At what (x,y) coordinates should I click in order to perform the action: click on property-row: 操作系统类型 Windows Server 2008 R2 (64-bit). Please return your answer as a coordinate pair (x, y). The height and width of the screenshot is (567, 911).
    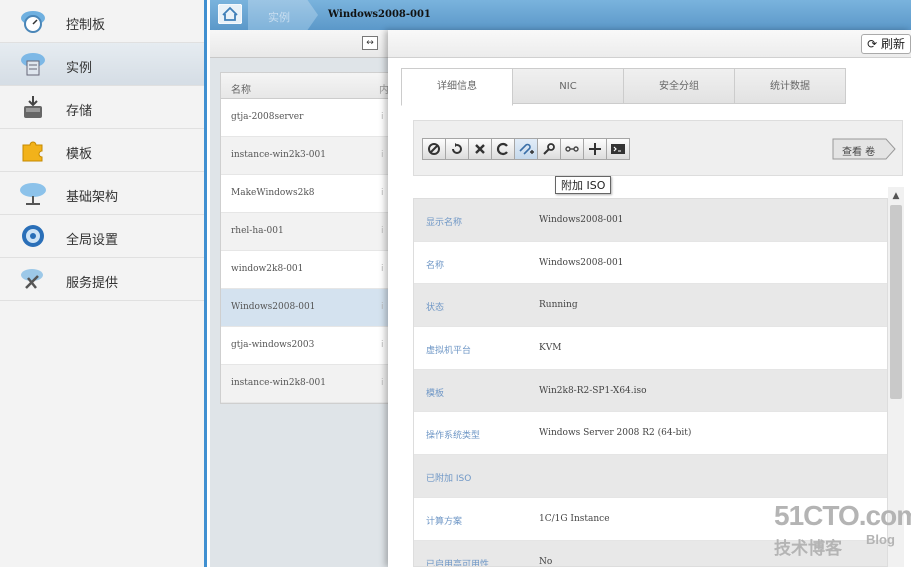
    Looking at the image, I should click on (650, 434).